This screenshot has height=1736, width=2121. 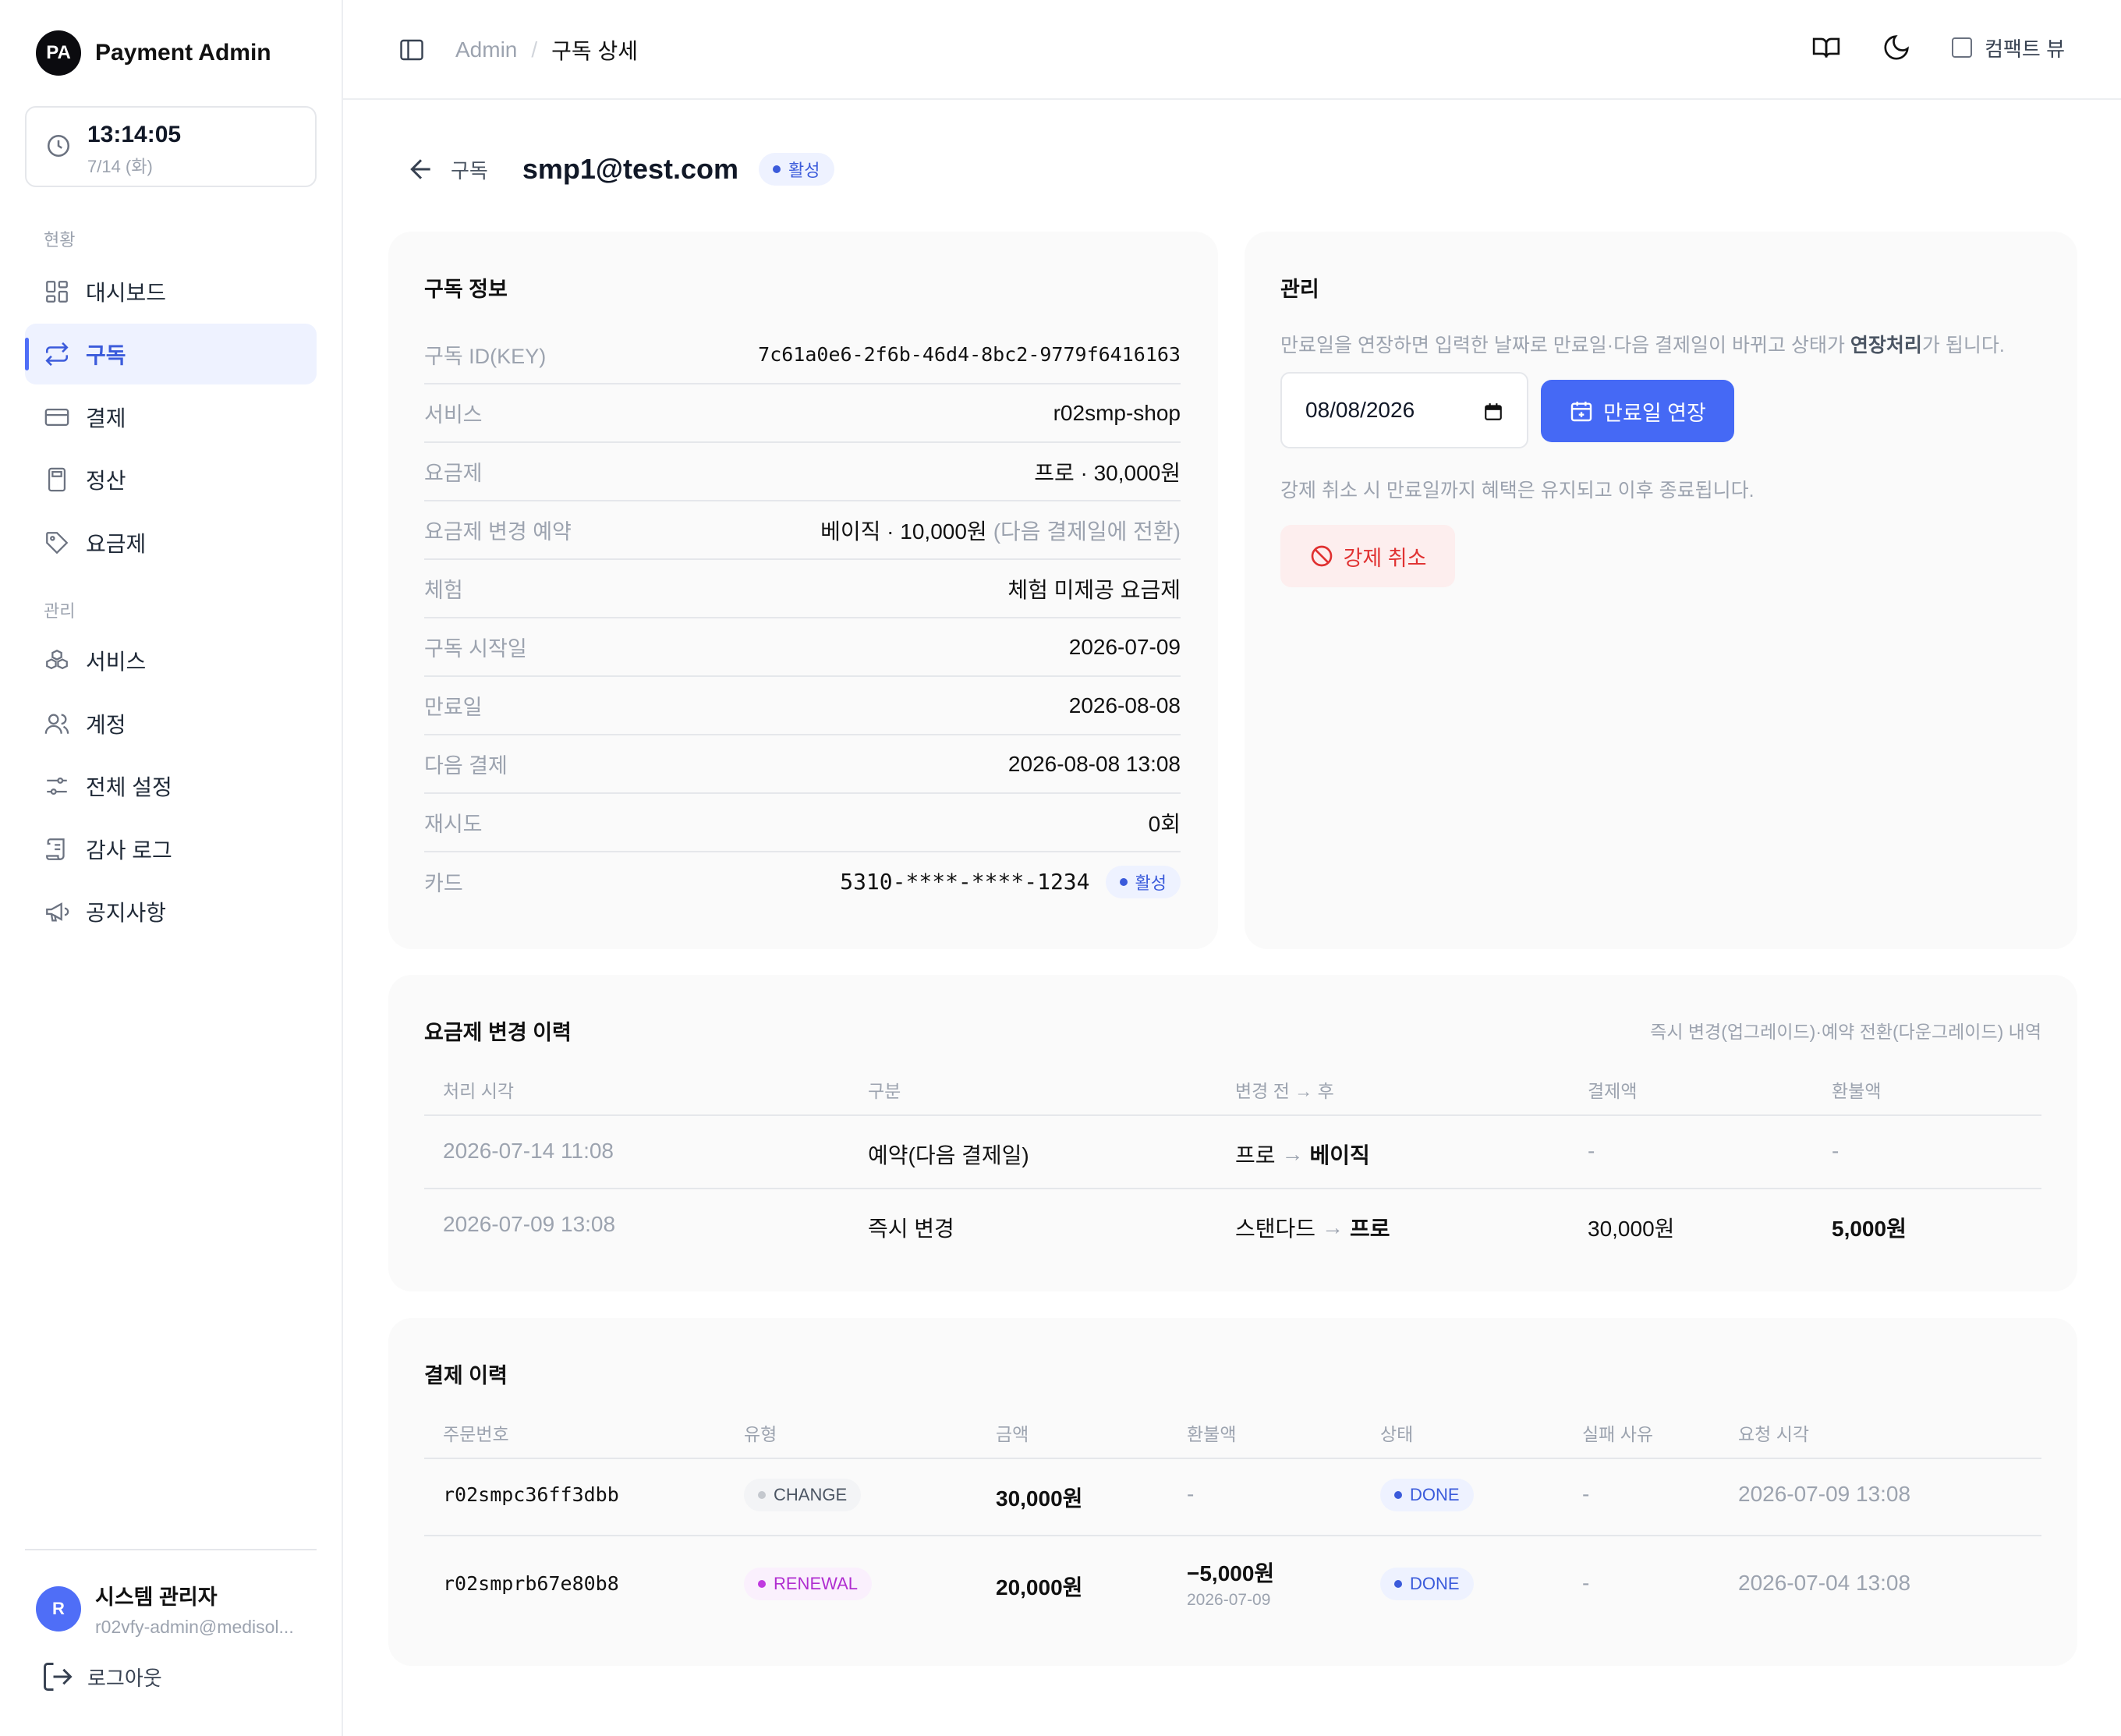 I want to click on payment-type-badge: RENEWAL, so click(x=808, y=1584).